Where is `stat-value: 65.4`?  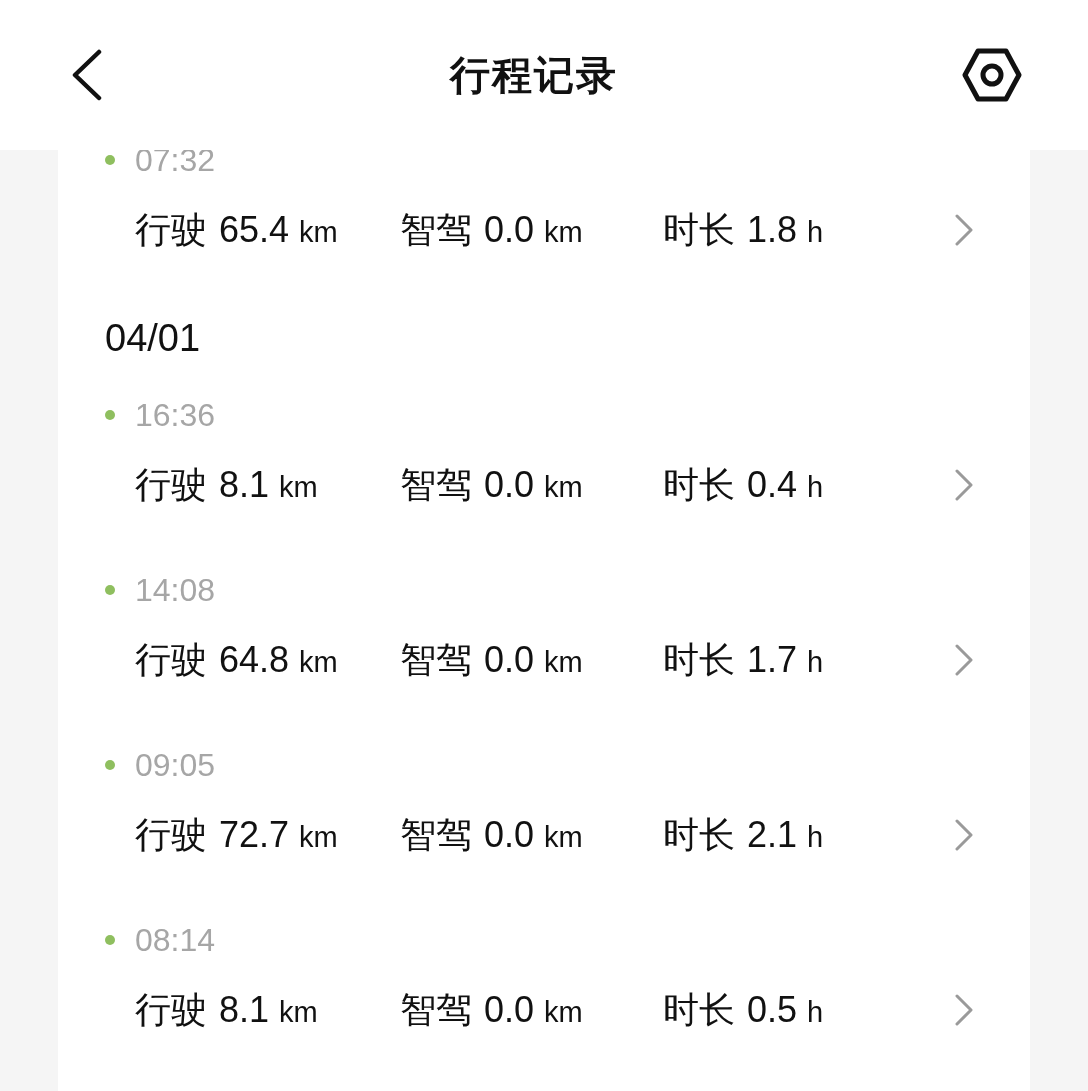 stat-value: 65.4 is located at coordinates (254, 230).